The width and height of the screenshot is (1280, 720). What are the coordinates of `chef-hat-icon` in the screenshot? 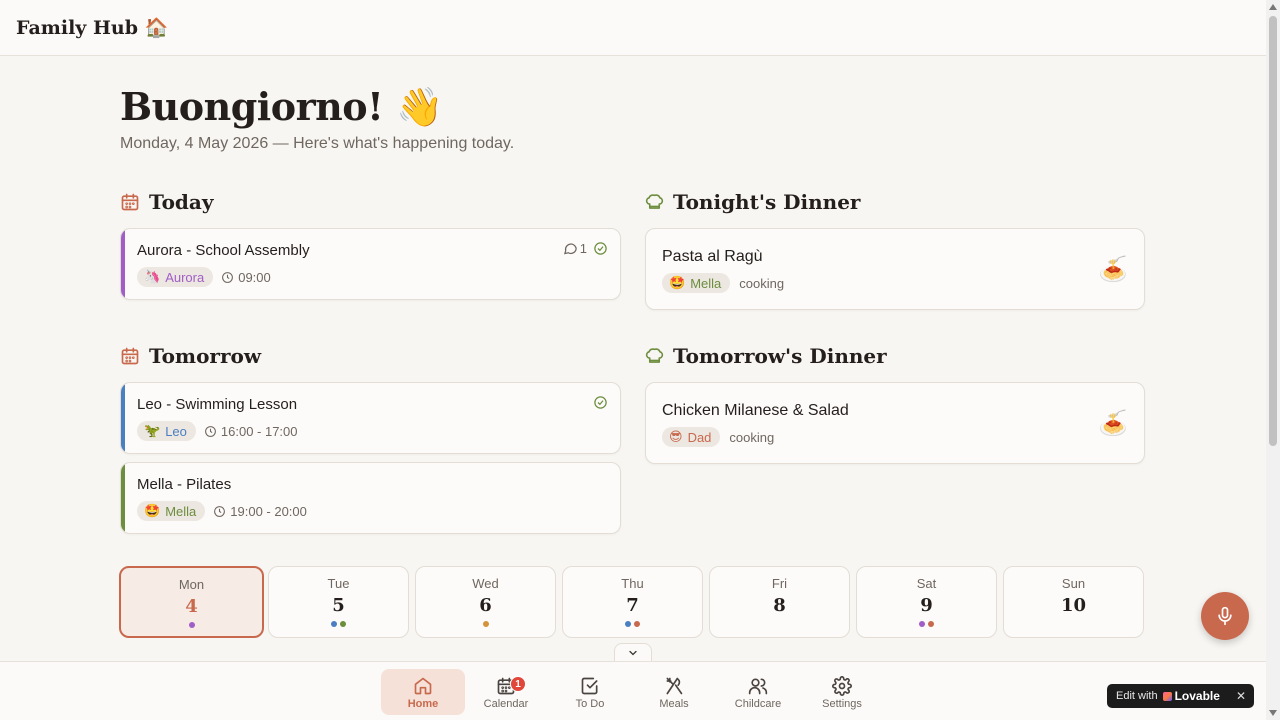 It's located at (654, 355).